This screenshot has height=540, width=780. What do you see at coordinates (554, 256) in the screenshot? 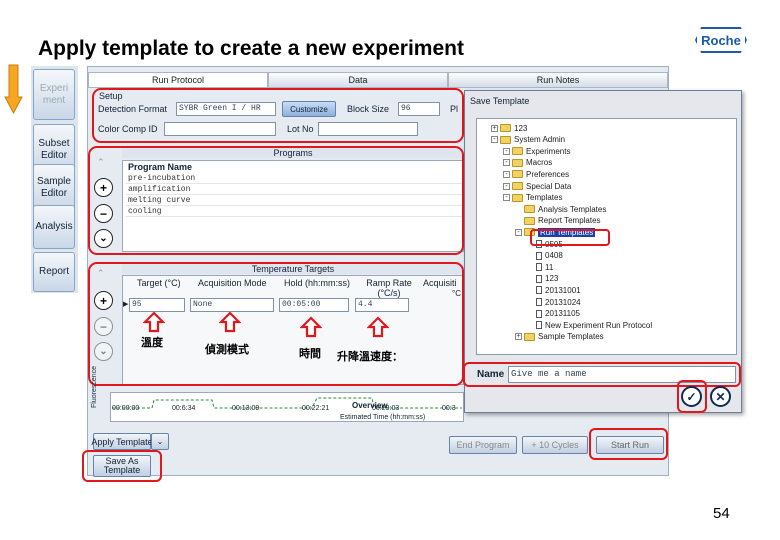
I see `tree-node-label: 0408` at bounding box center [554, 256].